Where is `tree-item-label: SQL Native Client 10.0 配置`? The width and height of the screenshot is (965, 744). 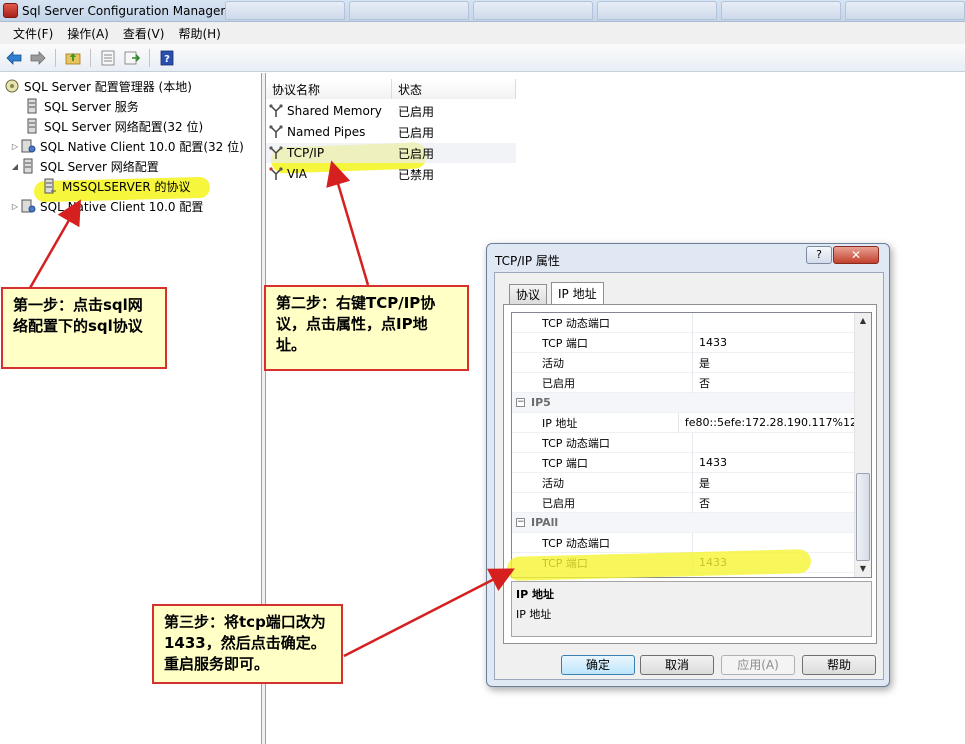
tree-item-label: SQL Native Client 10.0 配置 is located at coordinates (122, 206).